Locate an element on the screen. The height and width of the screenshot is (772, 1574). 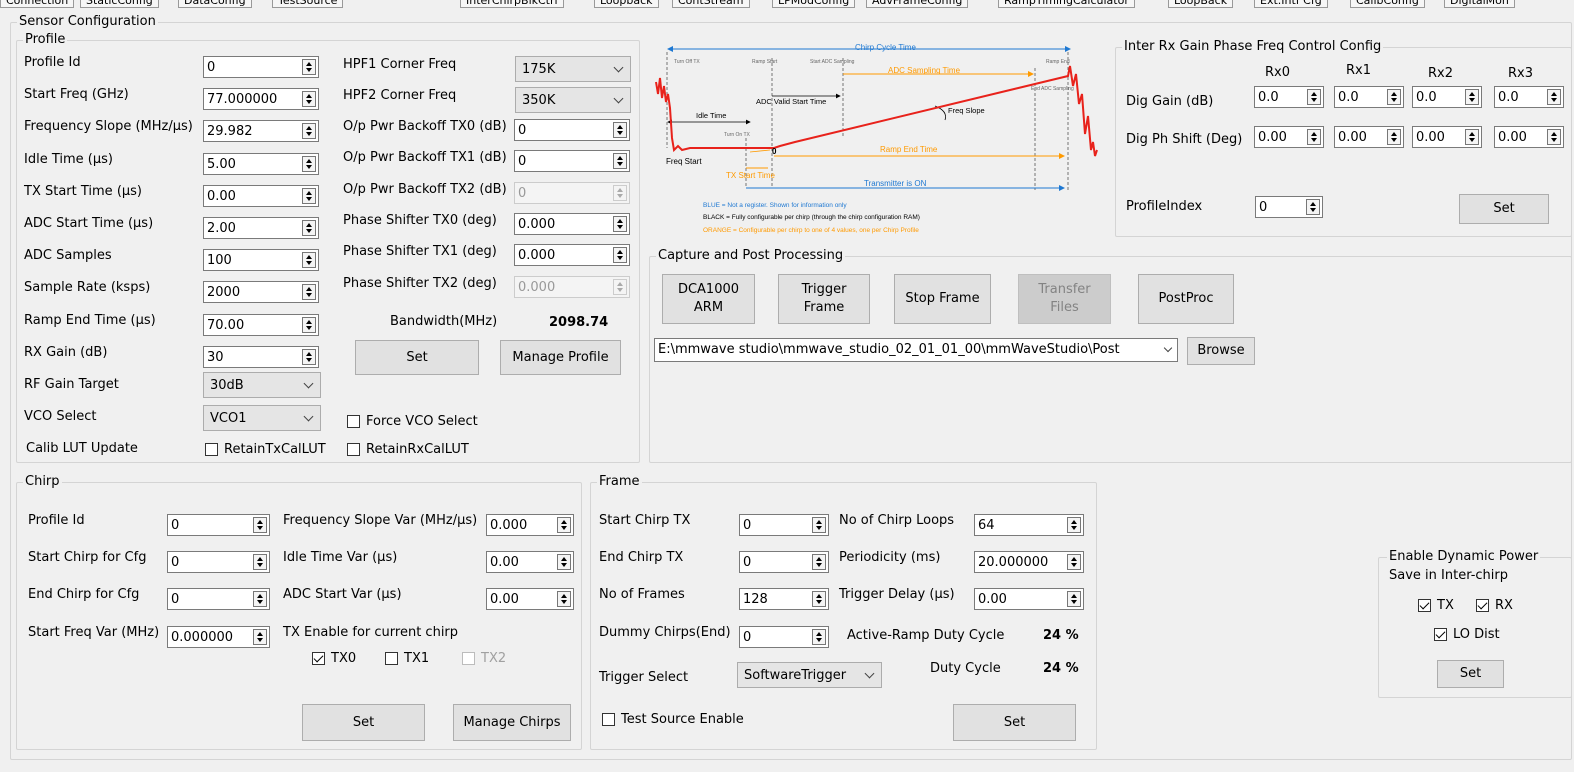
manage-profile-button: Manage Profile is located at coordinates (560, 357).